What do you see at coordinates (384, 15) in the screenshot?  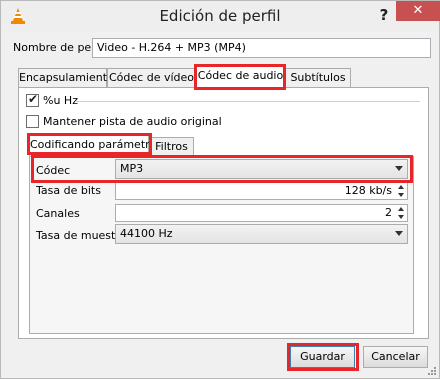 I see `help-button: ?` at bounding box center [384, 15].